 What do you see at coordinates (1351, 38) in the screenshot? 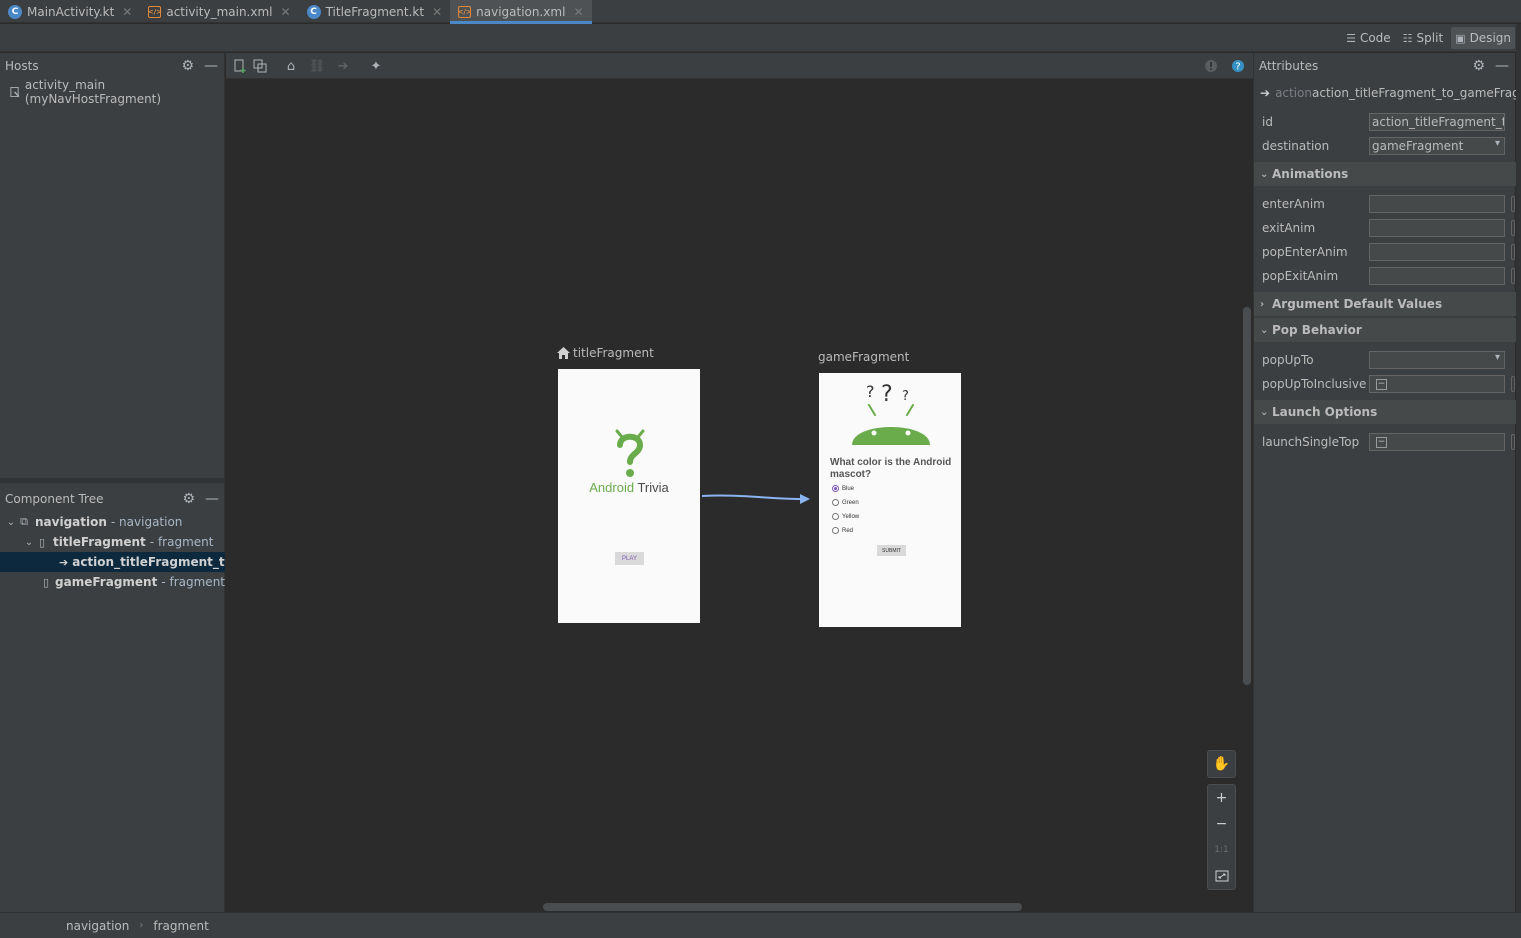
I see `code-icon: ☰` at bounding box center [1351, 38].